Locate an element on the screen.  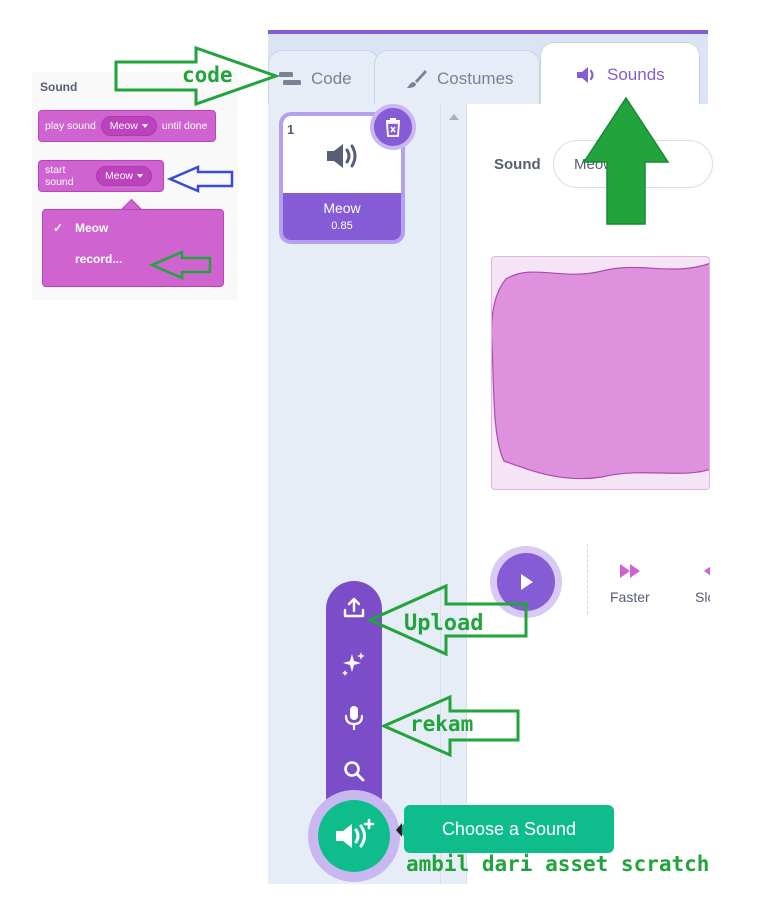
sounds-up-arrow is located at coordinates (626, 160).